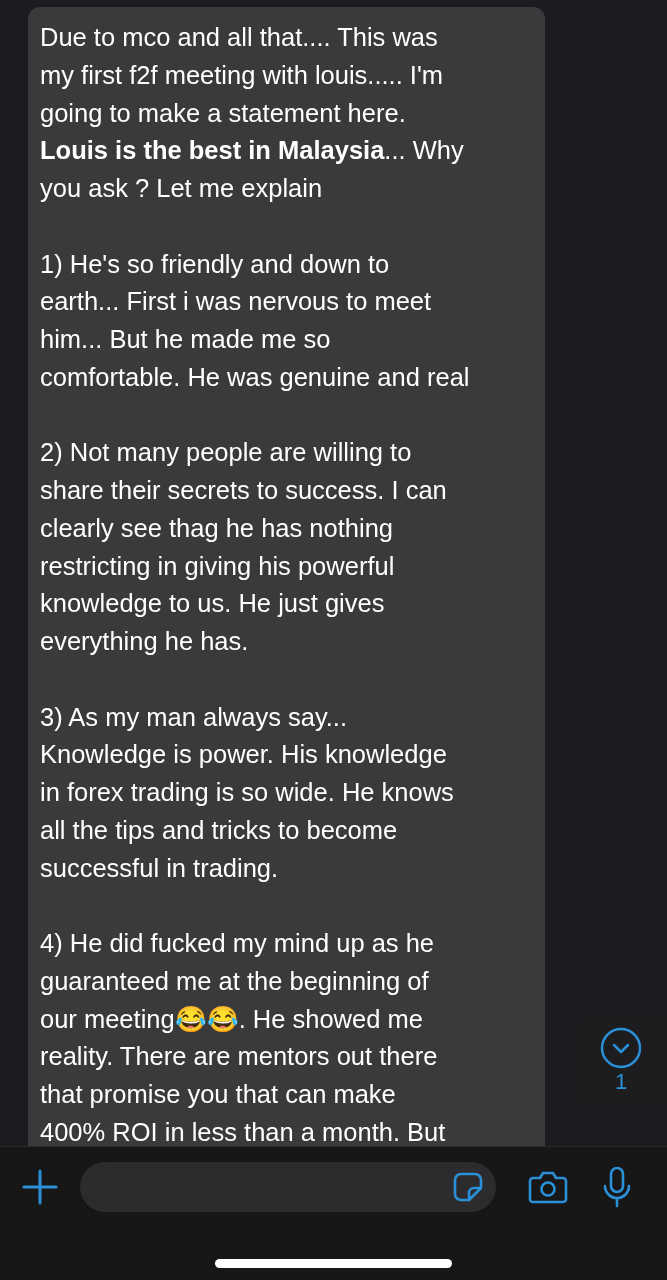  Describe the element at coordinates (252, 113) in the screenshot. I see `message-paragraph: Due to mco and all that.... This was my first f2f meeting with louis..... I'm going to make a statement here. Louis is the best in Malaysia... Why you ask ? Let me explain` at that location.